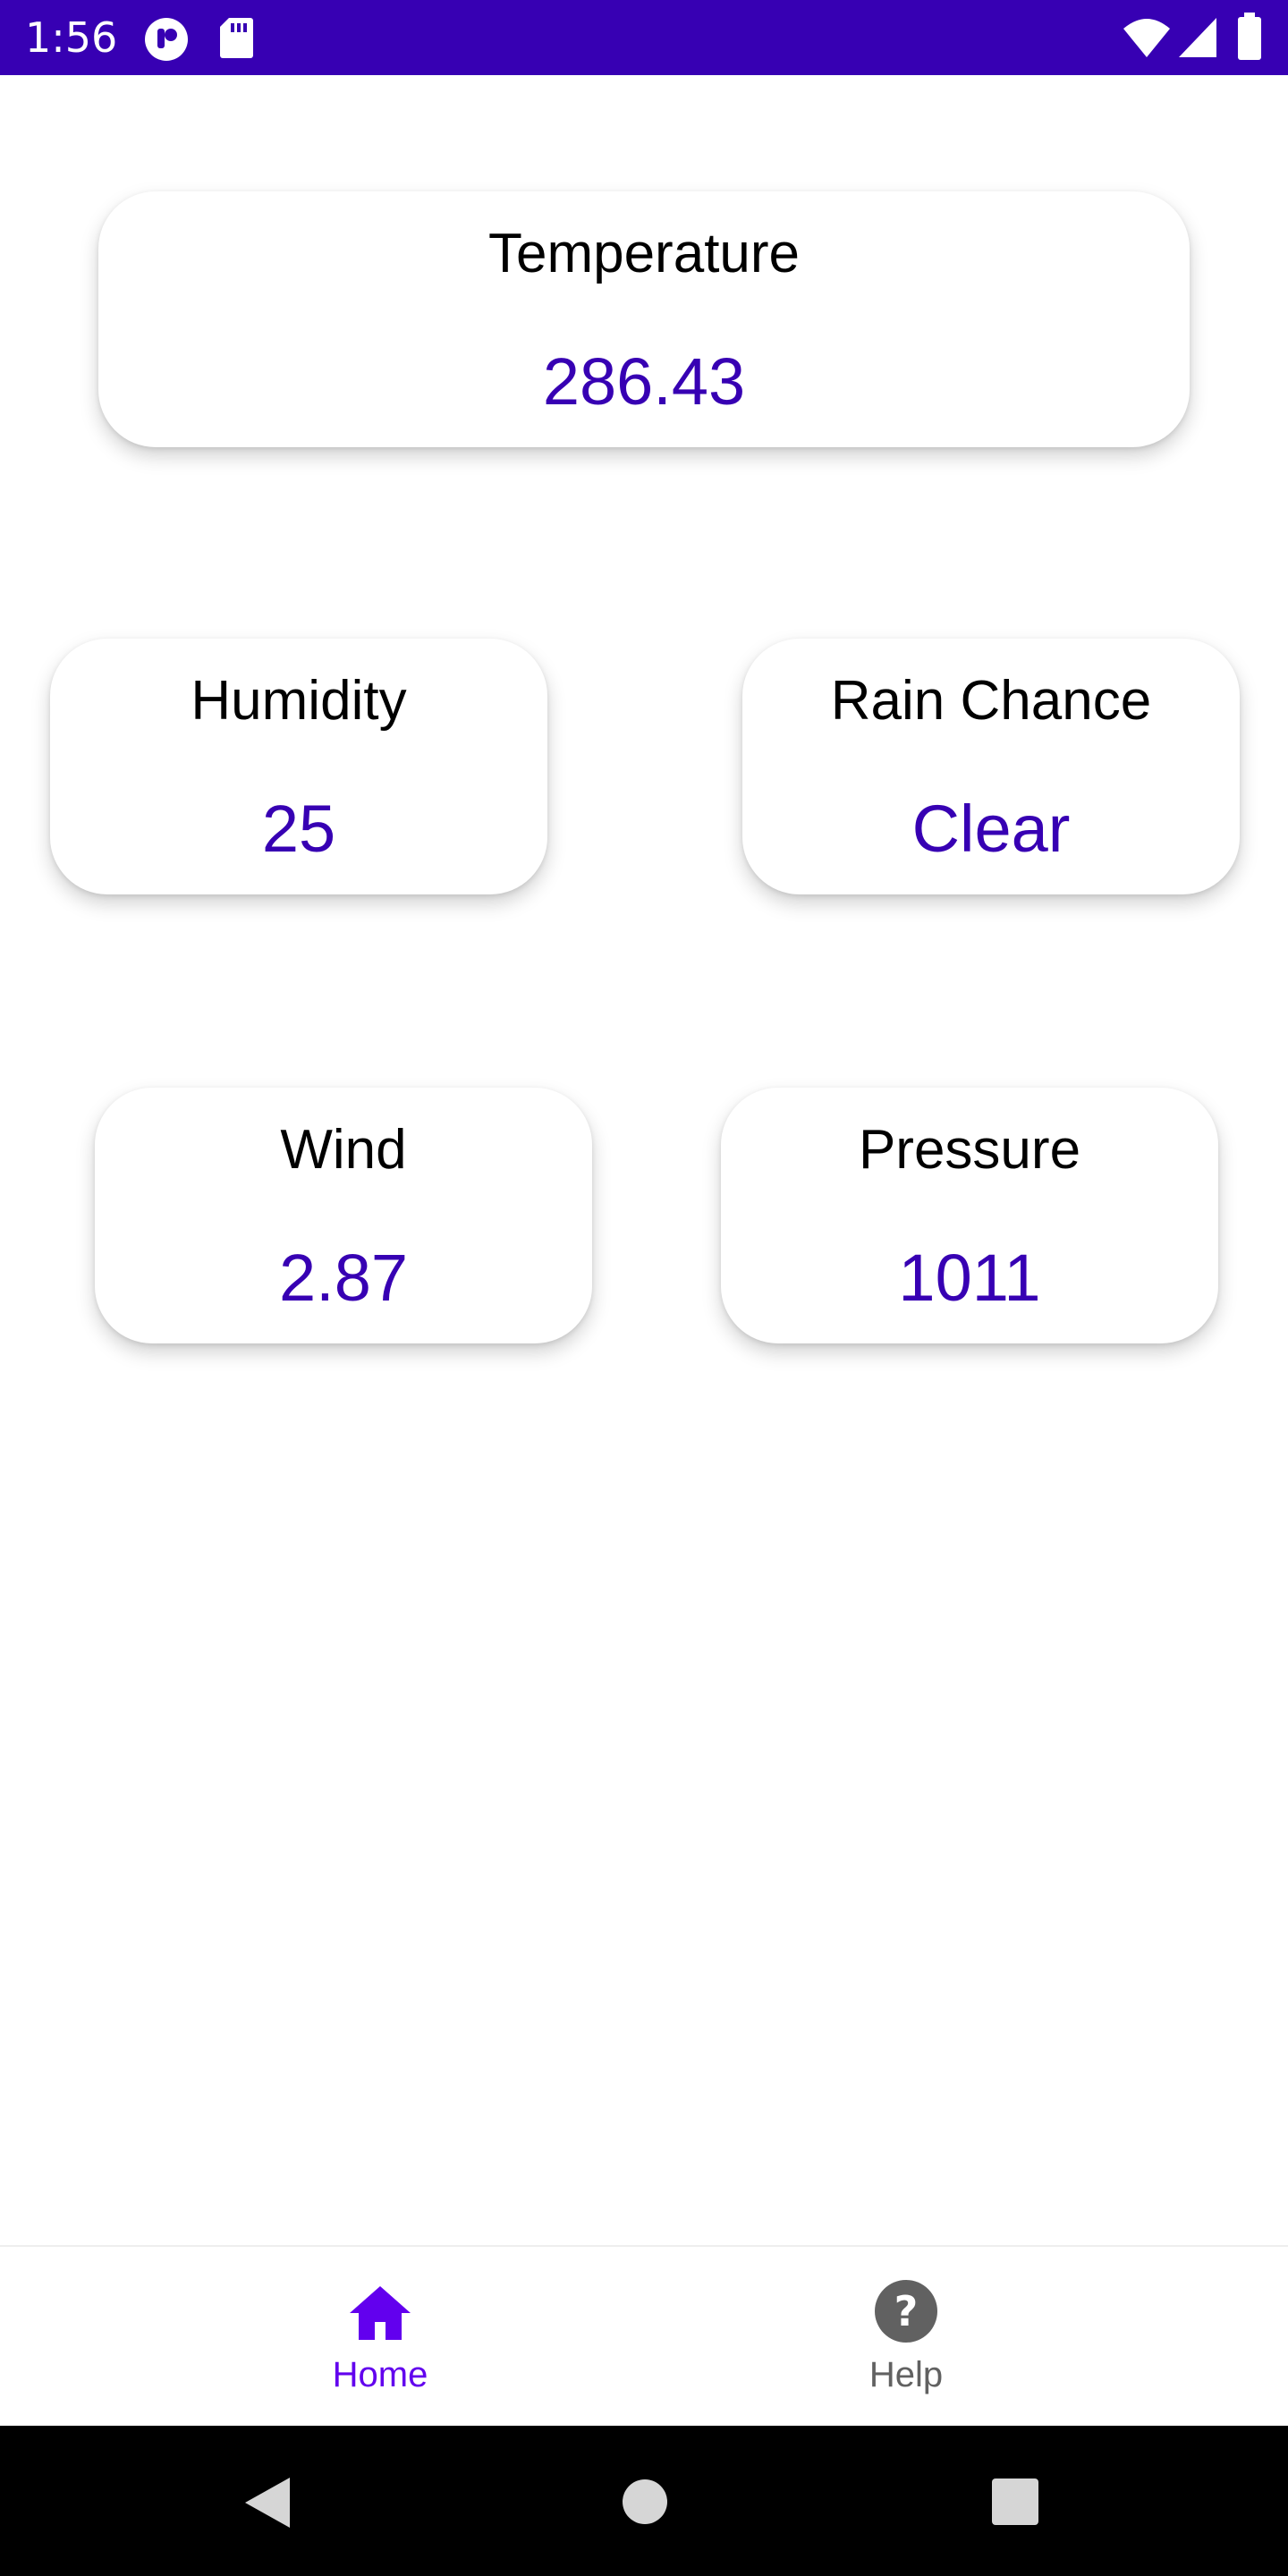  What do you see at coordinates (380, 2315) in the screenshot?
I see `home-icon` at bounding box center [380, 2315].